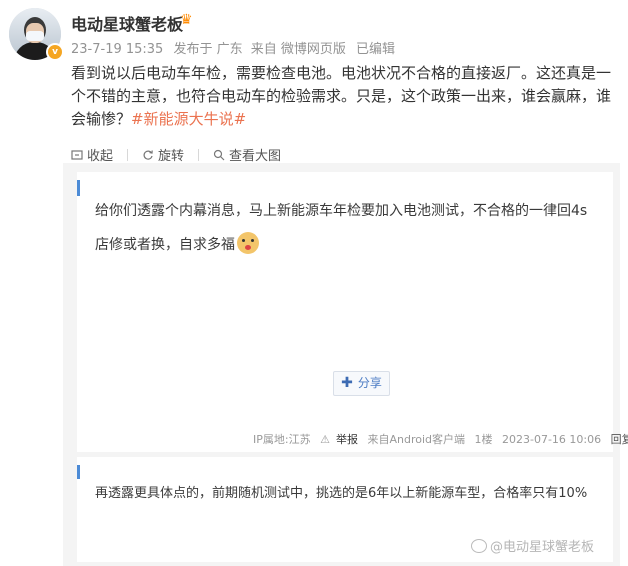 This screenshot has width=628, height=566. I want to click on crown-icon: ♛, so click(186, 20).